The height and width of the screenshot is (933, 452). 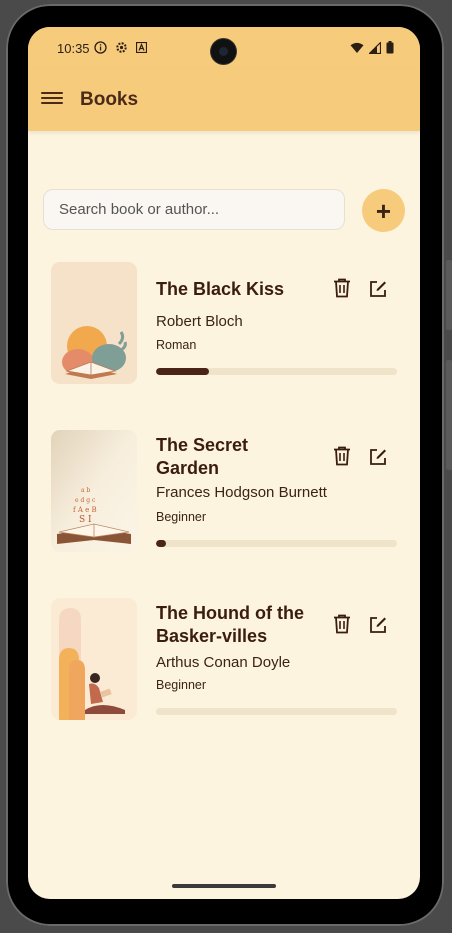 What do you see at coordinates (199, 321) in the screenshot?
I see `book-author: Robert Bloch` at bounding box center [199, 321].